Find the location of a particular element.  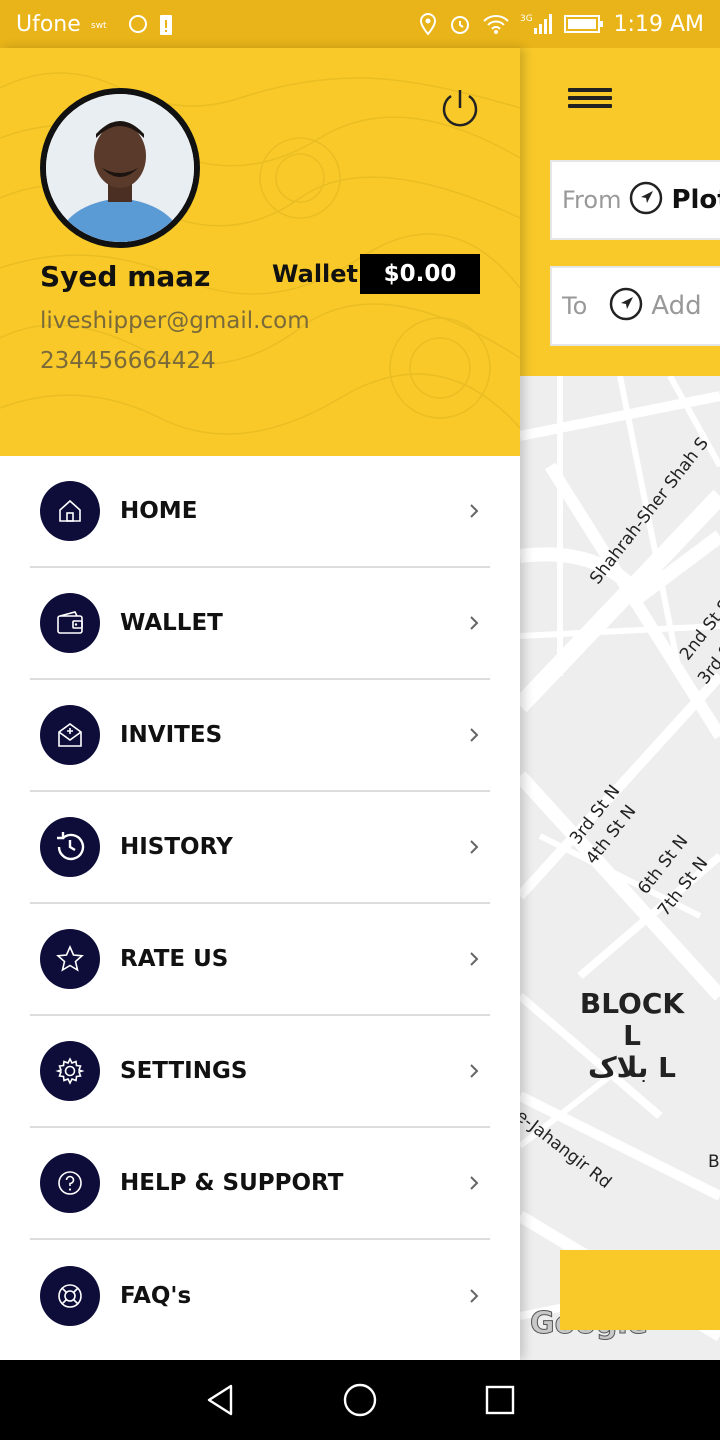

battery-alert-icon is located at coordinates (166, 24).